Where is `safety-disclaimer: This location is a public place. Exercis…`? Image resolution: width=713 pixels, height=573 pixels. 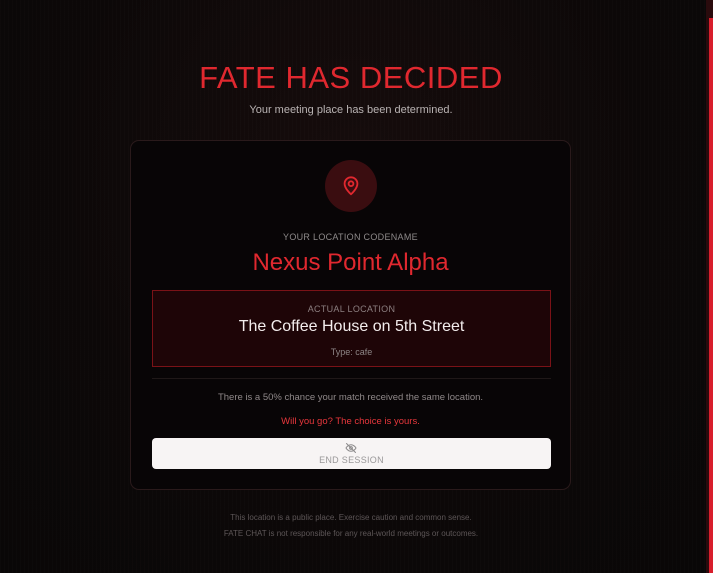
safety-disclaimer: This location is a public place. Exercis… is located at coordinates (351, 517).